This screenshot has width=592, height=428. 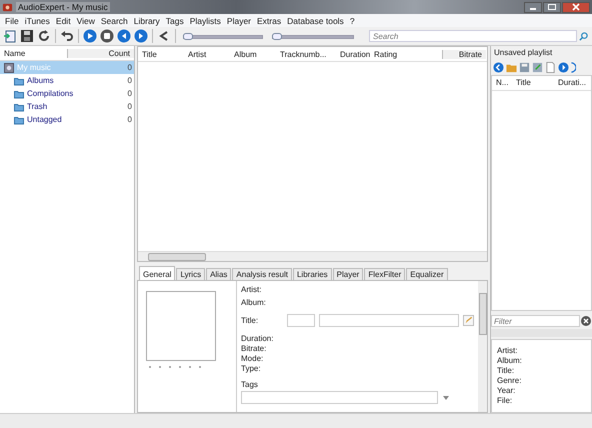 What do you see at coordinates (406, 54) in the screenshot?
I see `column-header: Rating` at bounding box center [406, 54].